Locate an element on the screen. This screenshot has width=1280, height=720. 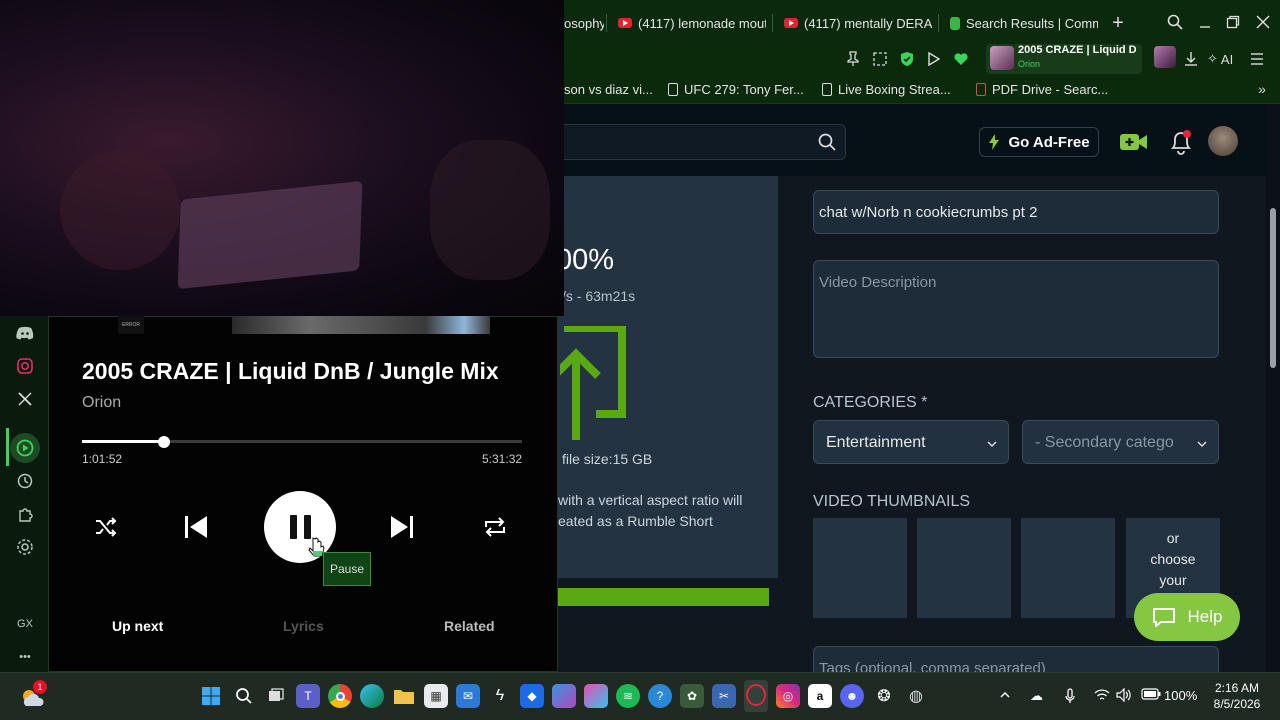
minimize-icon is located at coordinates (1205, 22).